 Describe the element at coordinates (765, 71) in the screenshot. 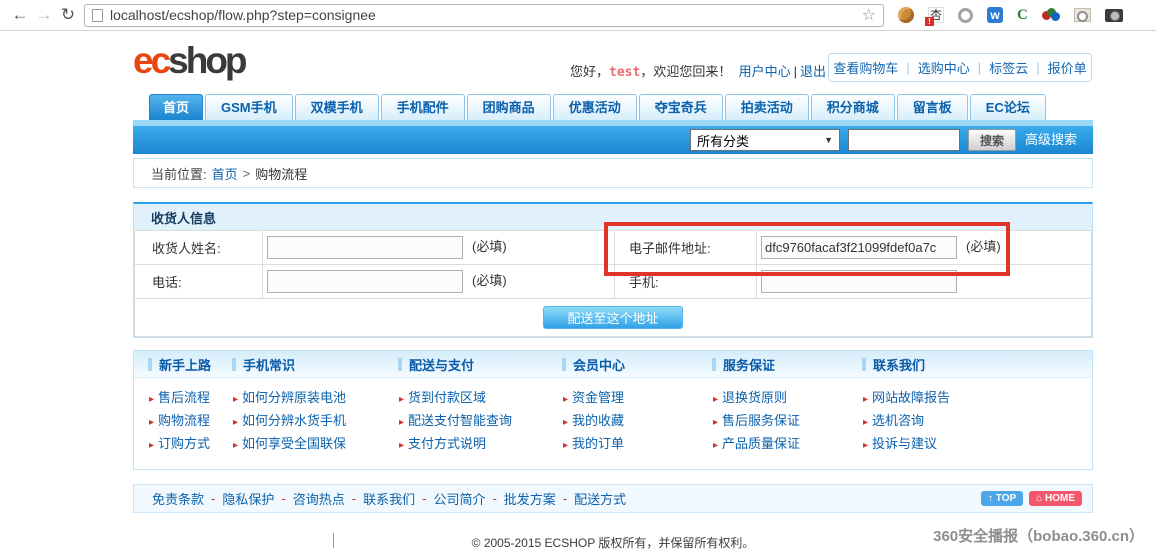

I see `user-center-link: 用户中心` at that location.